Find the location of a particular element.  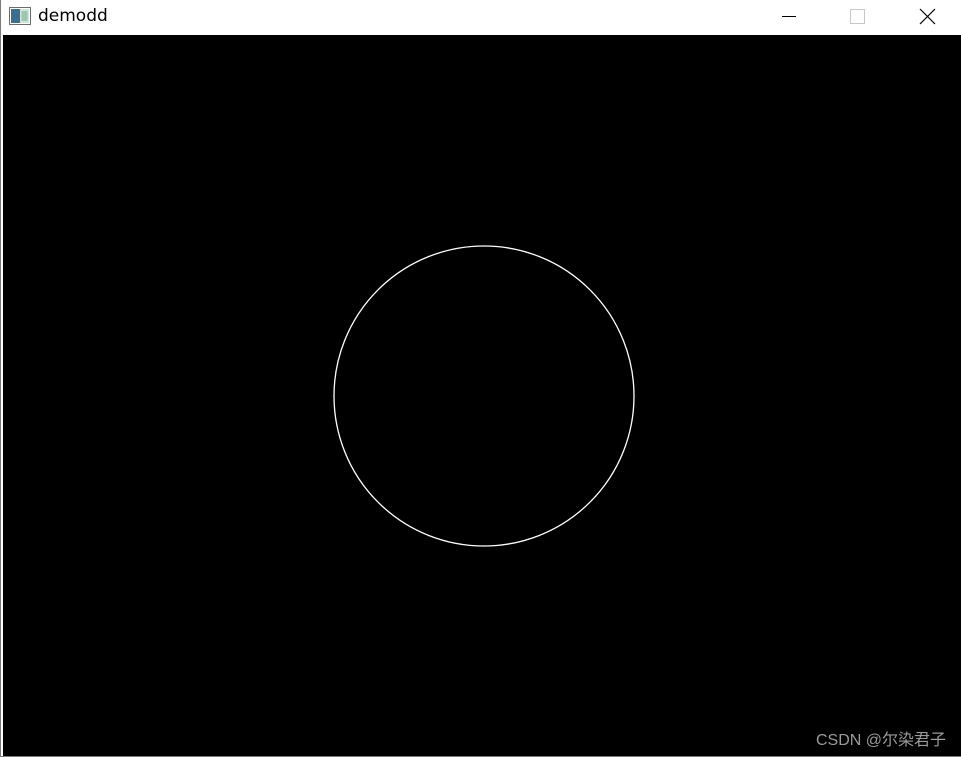

app-icon is located at coordinates (20, 16).